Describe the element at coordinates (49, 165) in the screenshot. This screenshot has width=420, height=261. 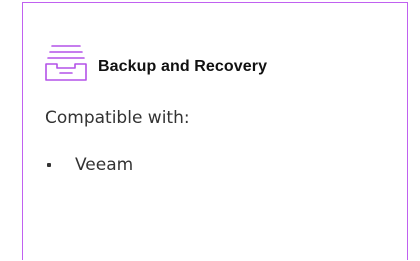
I see `bullet-icon` at that location.